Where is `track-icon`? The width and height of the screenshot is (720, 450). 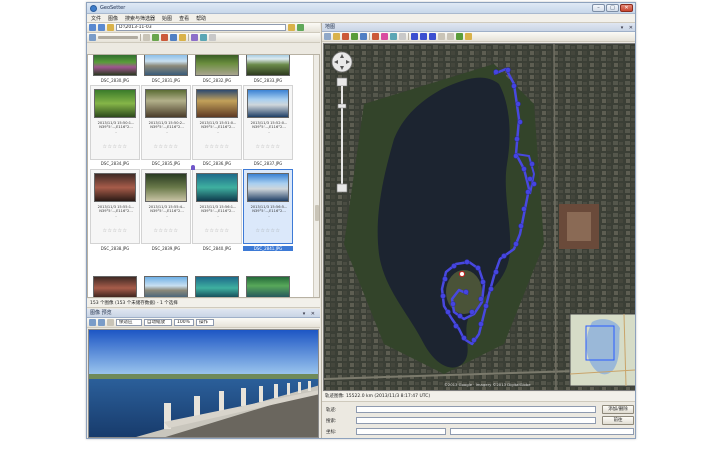
track-icon is located at coordinates (363, 36).